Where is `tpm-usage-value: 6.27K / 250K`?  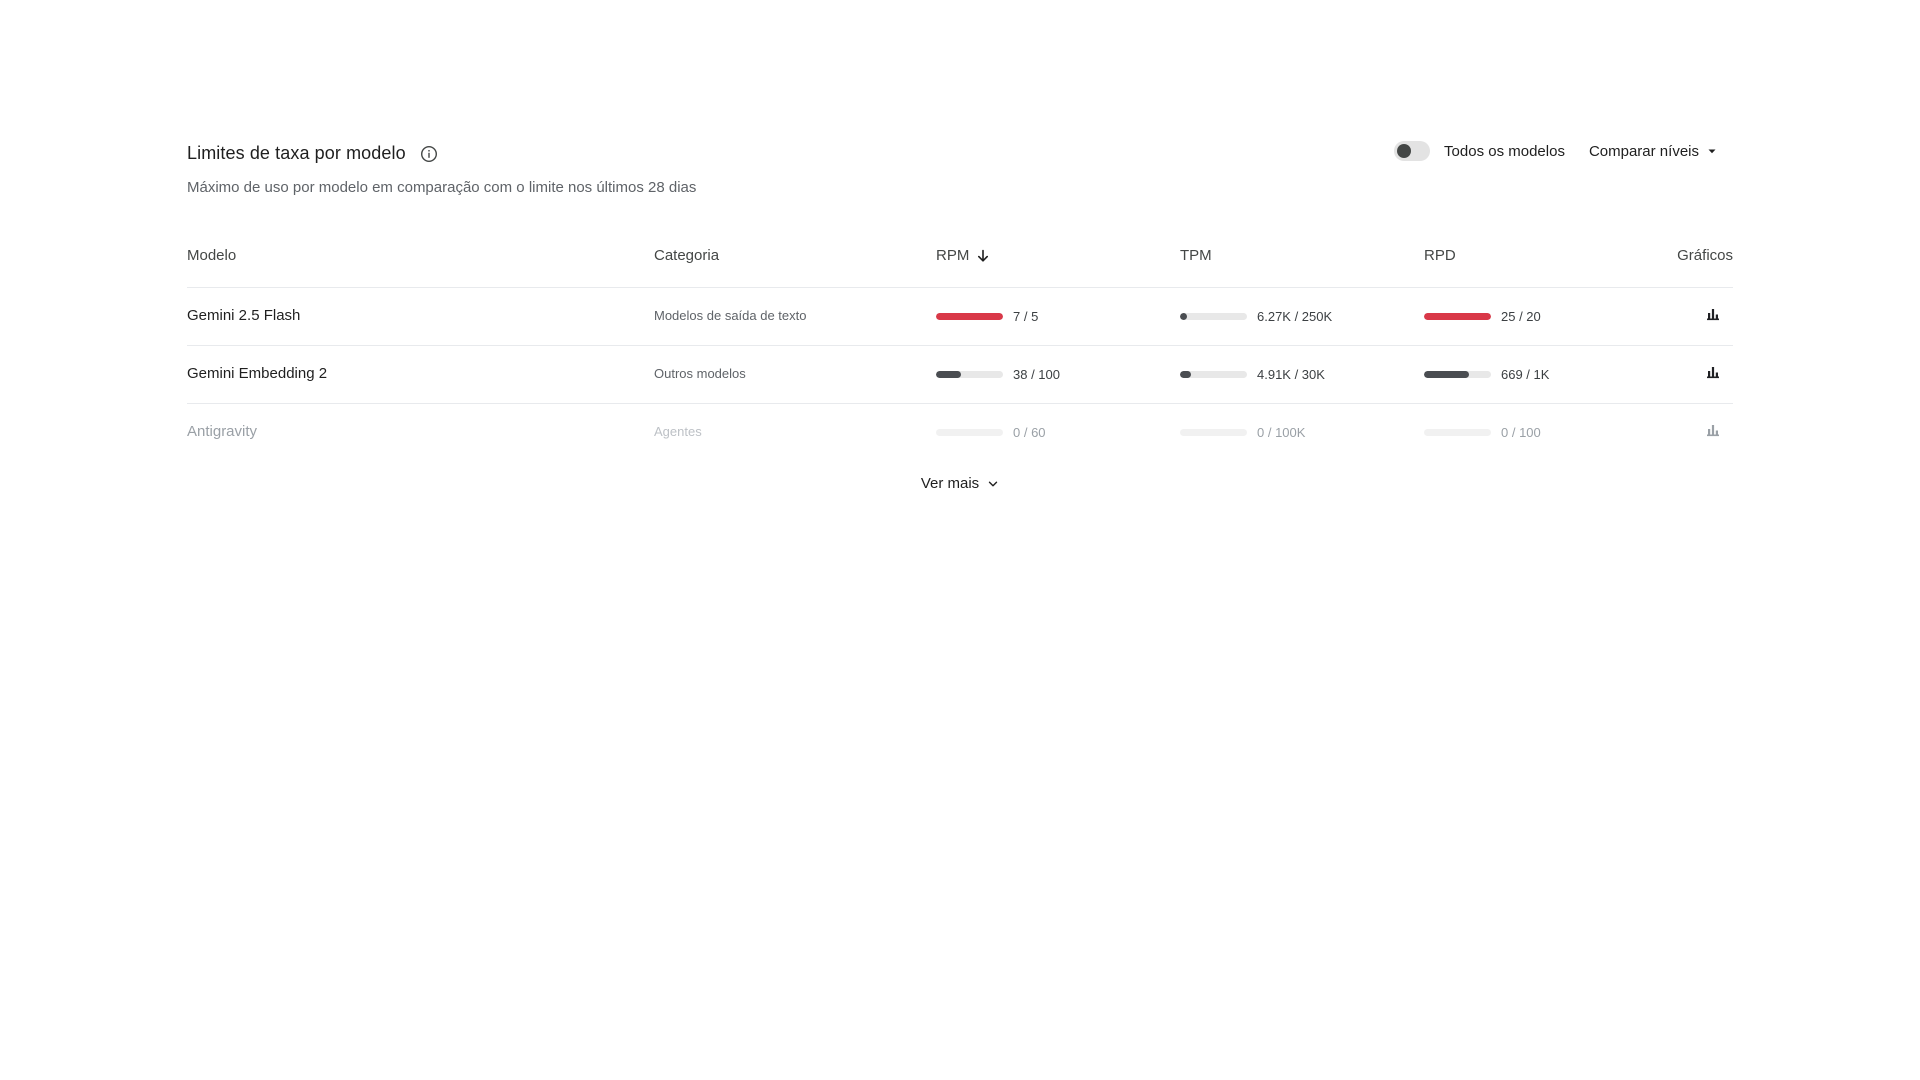 tpm-usage-value: 6.27K / 250K is located at coordinates (1295, 316).